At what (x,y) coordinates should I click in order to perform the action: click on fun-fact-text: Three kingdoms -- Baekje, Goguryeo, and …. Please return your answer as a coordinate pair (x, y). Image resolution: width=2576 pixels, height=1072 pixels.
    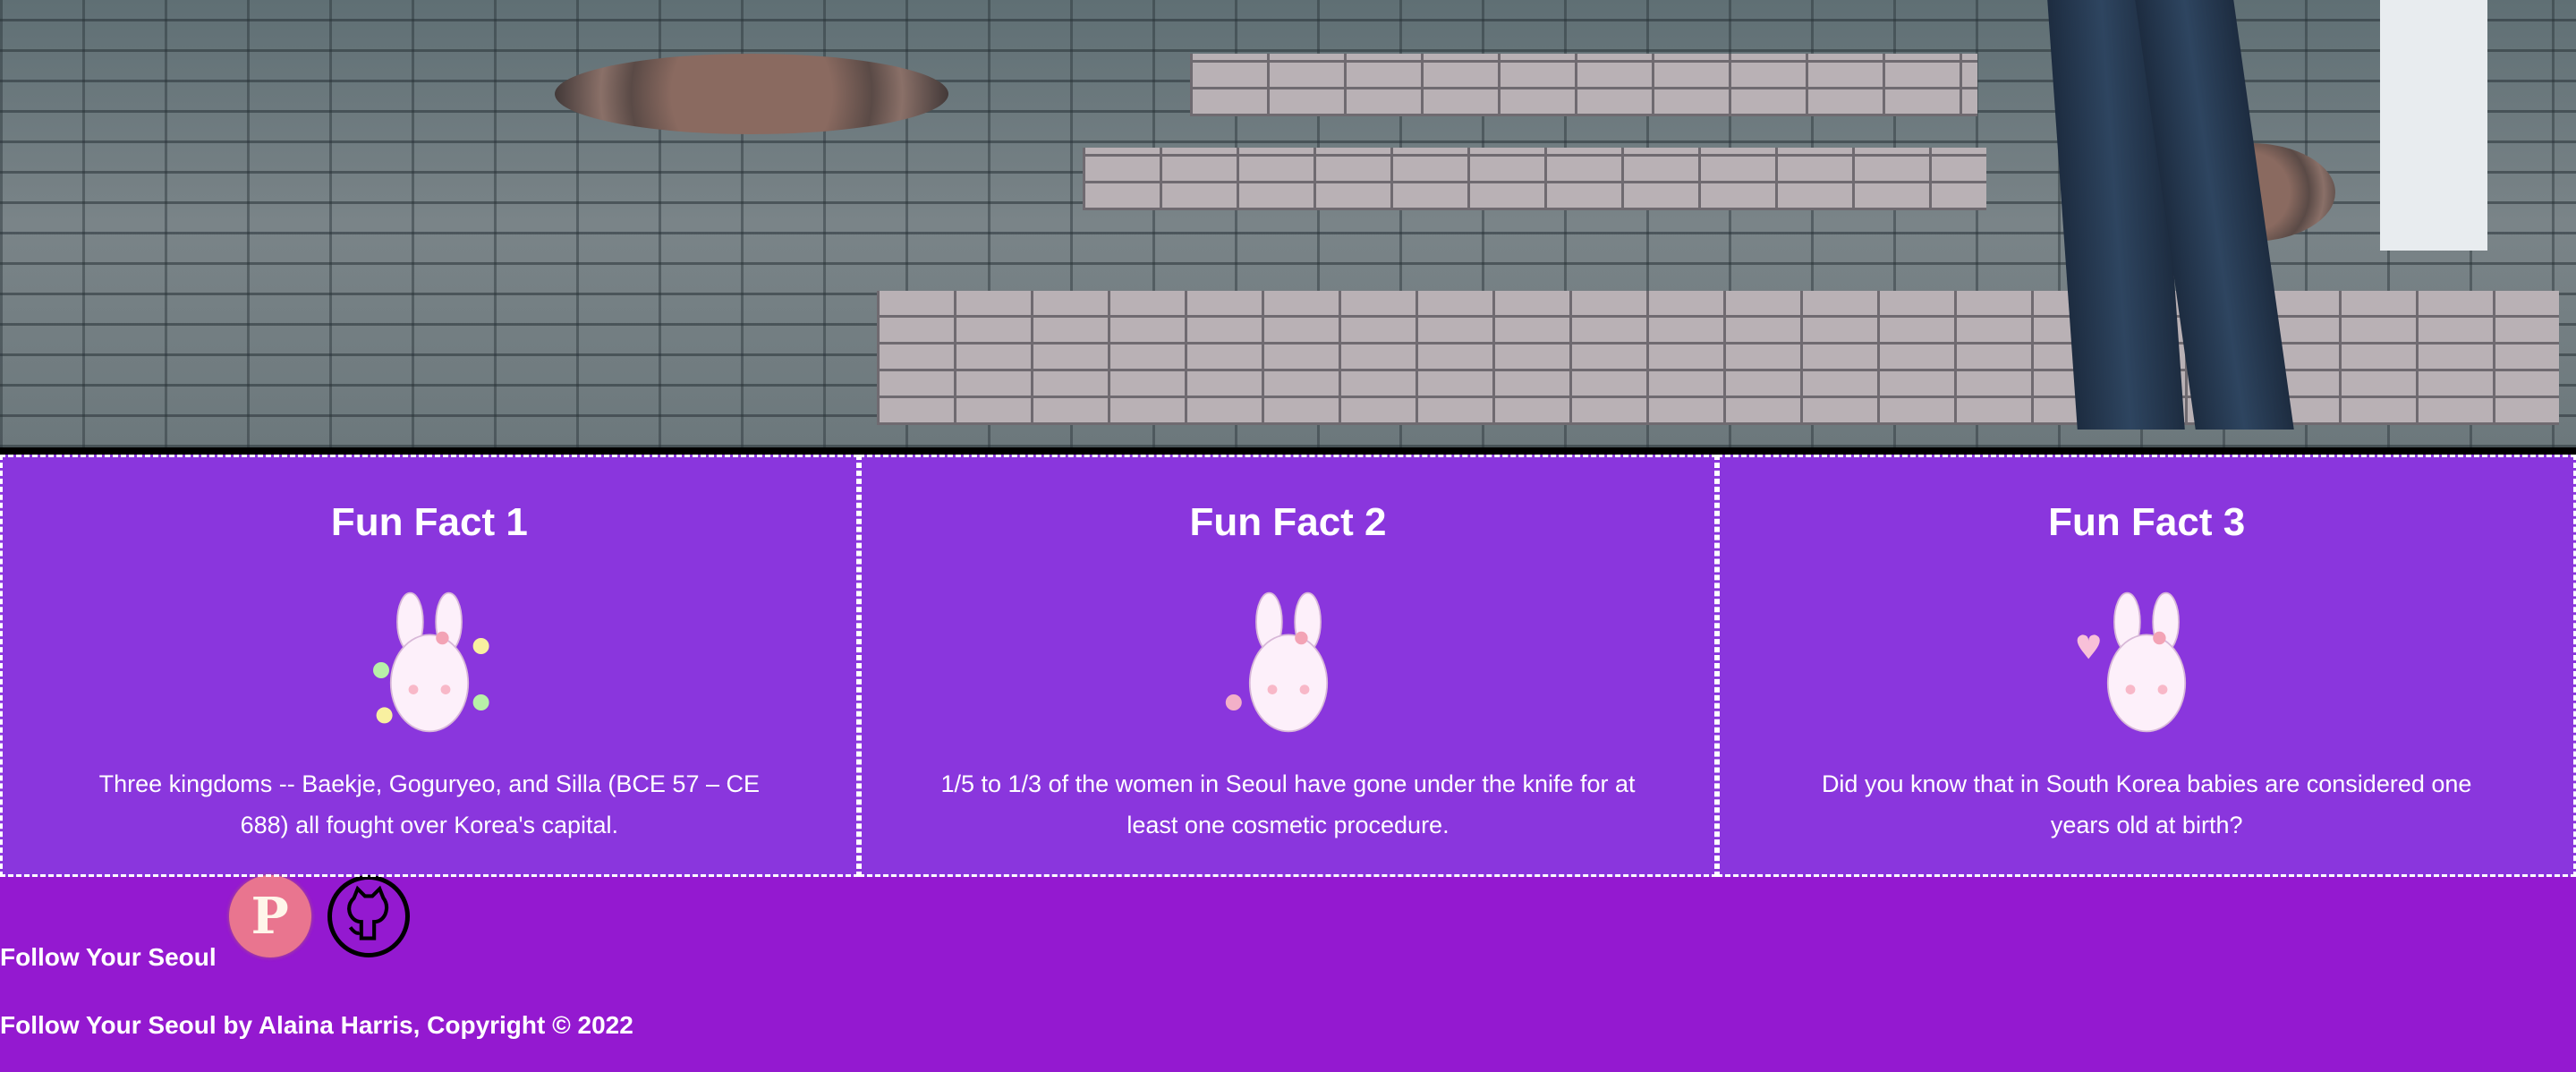
    Looking at the image, I should click on (429, 804).